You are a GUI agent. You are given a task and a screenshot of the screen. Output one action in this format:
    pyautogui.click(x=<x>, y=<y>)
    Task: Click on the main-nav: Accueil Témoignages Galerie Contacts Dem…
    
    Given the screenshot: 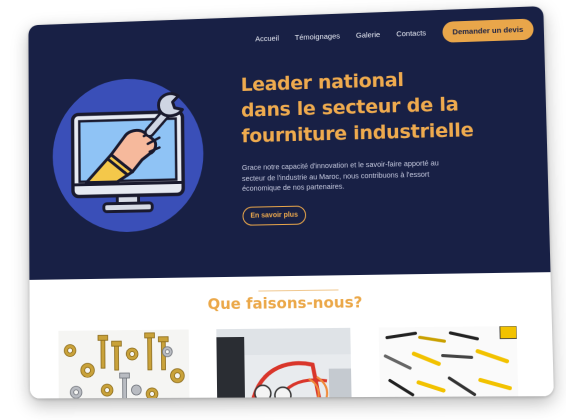 What is the action you would take?
    pyautogui.click(x=394, y=34)
    